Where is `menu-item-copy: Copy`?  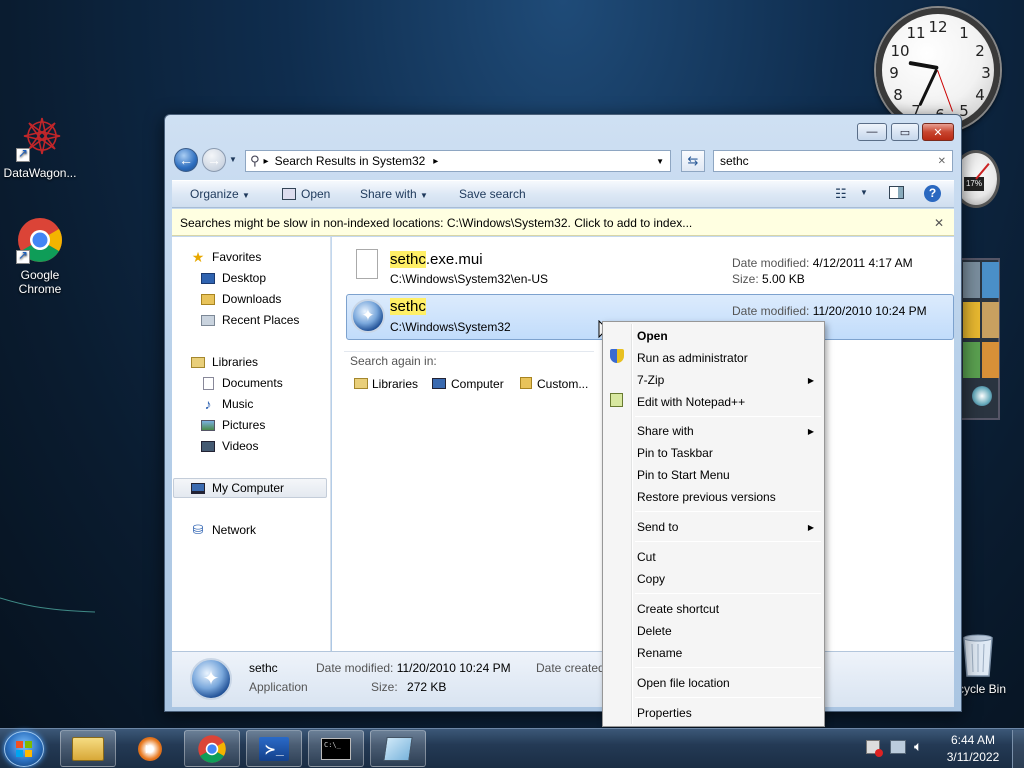 menu-item-copy: Copy is located at coordinates (651, 579).